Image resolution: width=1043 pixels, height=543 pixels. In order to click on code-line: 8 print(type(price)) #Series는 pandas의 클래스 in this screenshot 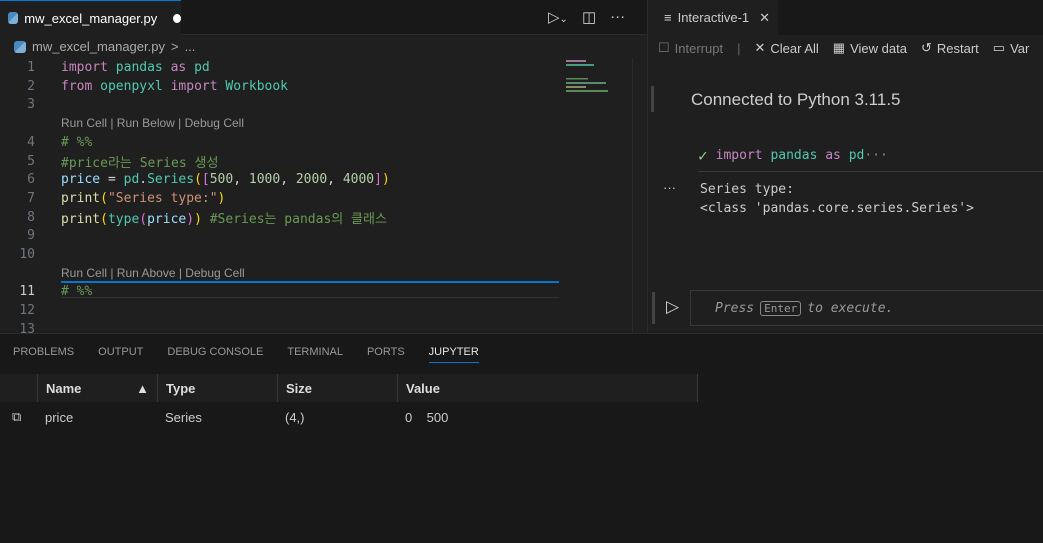, I will do `click(280, 217)`.